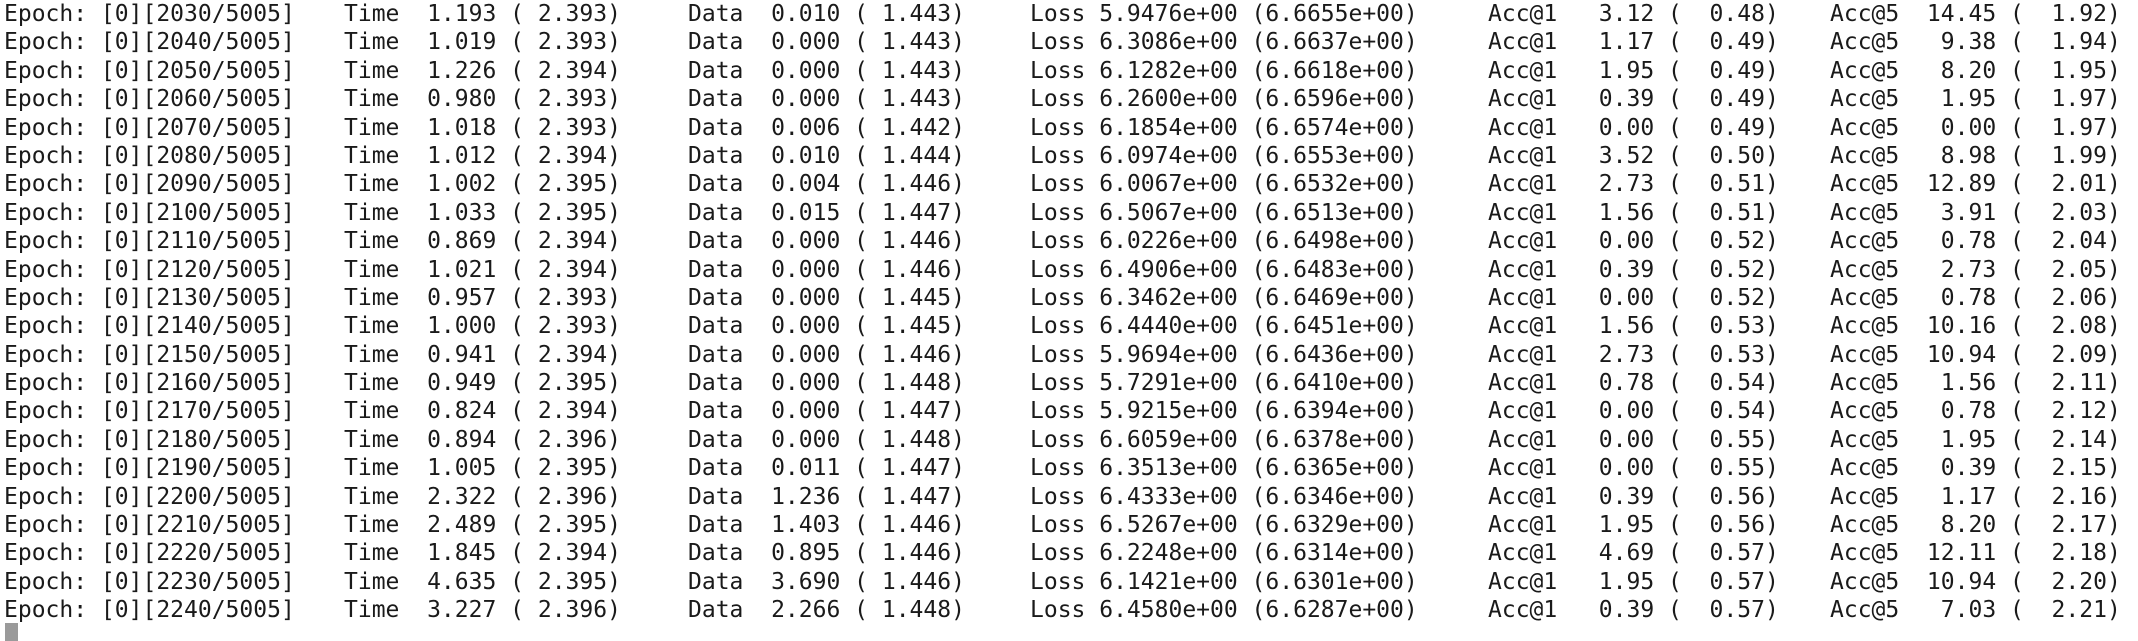 This screenshot has width=2138, height=641. I want to click on acc5-value: Acc@5 10.94 ( 2.20), so click(1975, 581).